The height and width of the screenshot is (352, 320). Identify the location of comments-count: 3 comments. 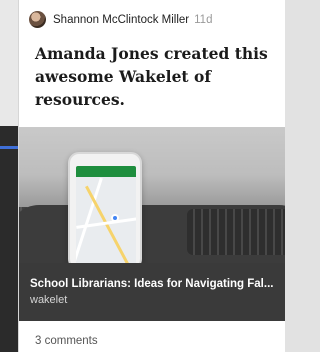
(66, 341).